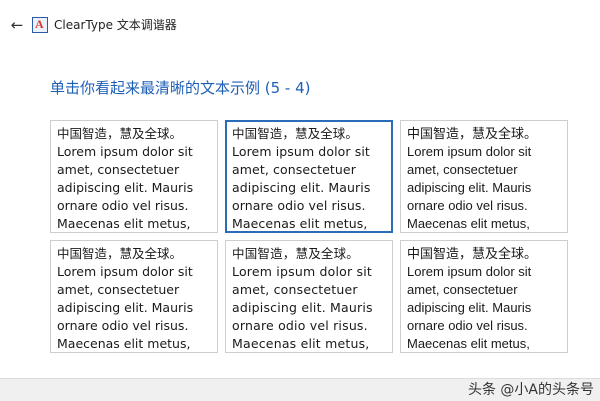  What do you see at coordinates (530, 390) in the screenshot?
I see `watermark-text: 头条 @小A的头条号` at bounding box center [530, 390].